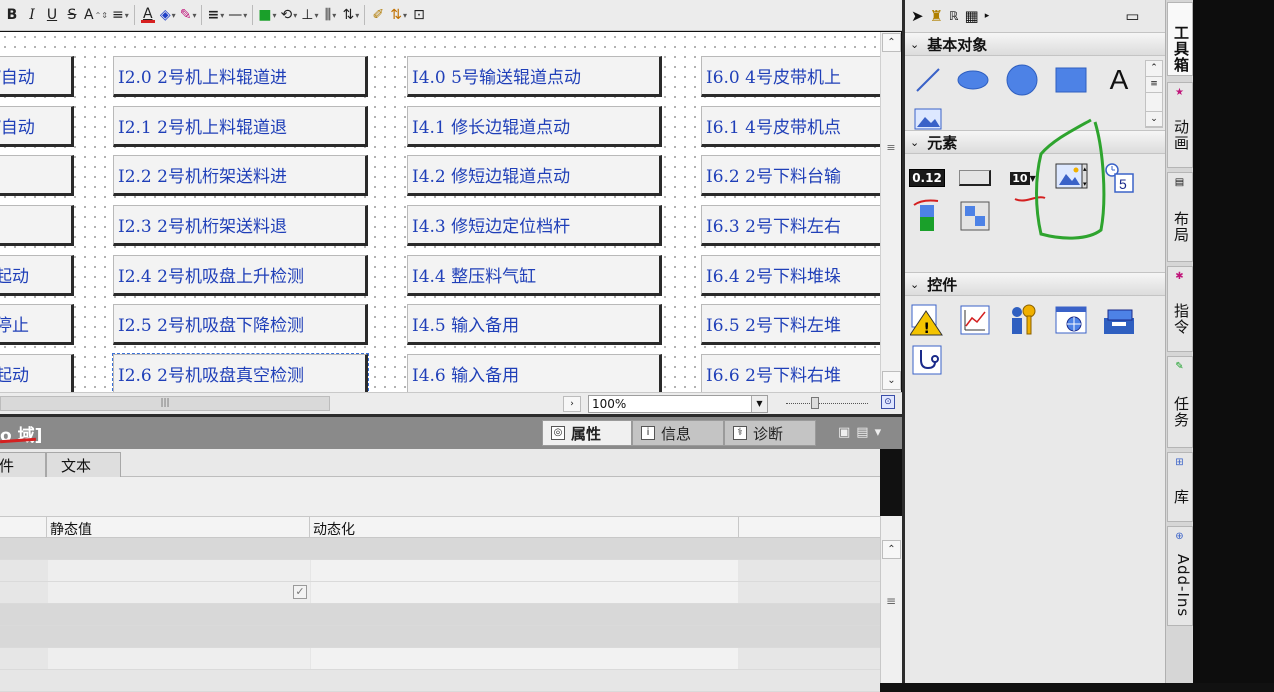 The height and width of the screenshot is (692, 1274). Describe the element at coordinates (1119, 320) in the screenshot. I see `recipe-view-tool-icon` at that location.